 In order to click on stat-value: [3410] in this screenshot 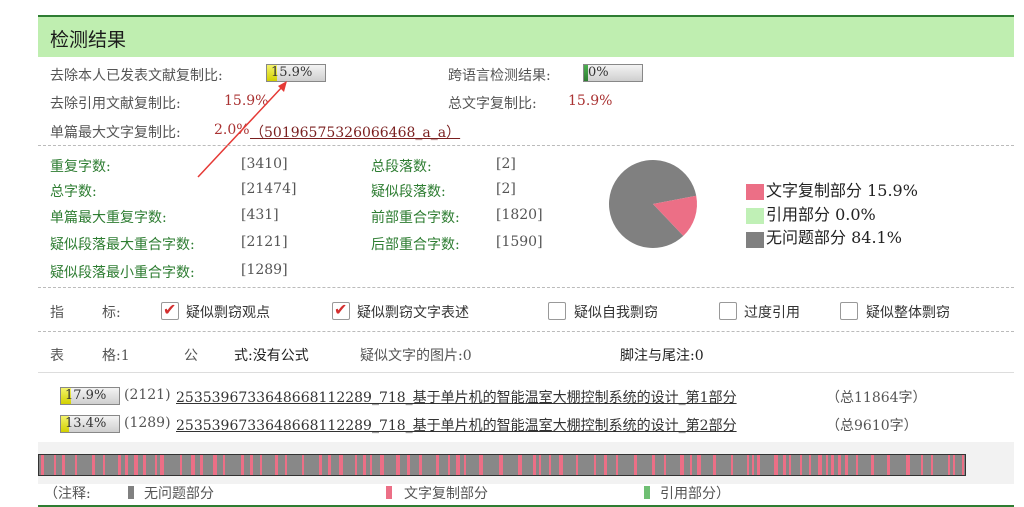, I will do `click(264, 164)`.